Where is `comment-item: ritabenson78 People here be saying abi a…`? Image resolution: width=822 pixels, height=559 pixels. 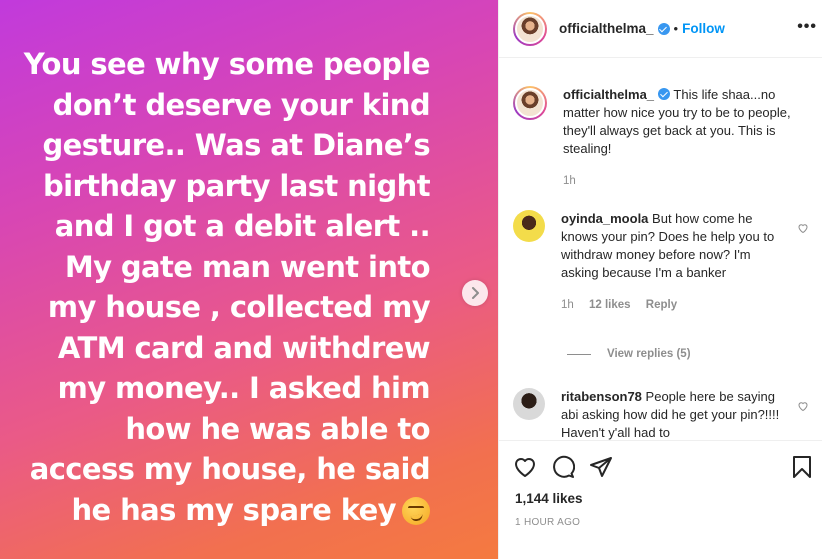 comment-item: ritabenson78 People here be saying abi a… is located at coordinates (663, 414).